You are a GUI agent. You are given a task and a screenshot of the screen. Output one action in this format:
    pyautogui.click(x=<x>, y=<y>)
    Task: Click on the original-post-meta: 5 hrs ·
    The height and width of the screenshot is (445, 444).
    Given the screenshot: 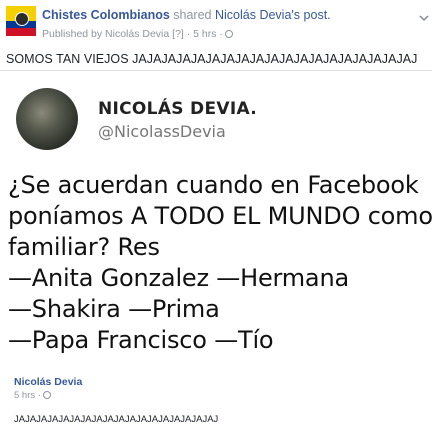 What is the action you would take?
    pyautogui.click(x=48, y=395)
    